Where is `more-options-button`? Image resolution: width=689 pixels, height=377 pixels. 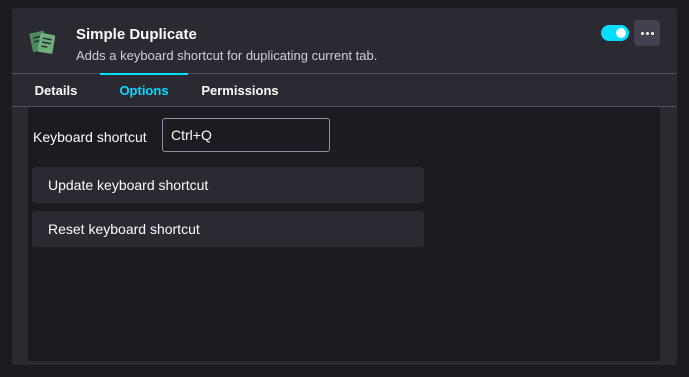
more-options-button is located at coordinates (647, 33).